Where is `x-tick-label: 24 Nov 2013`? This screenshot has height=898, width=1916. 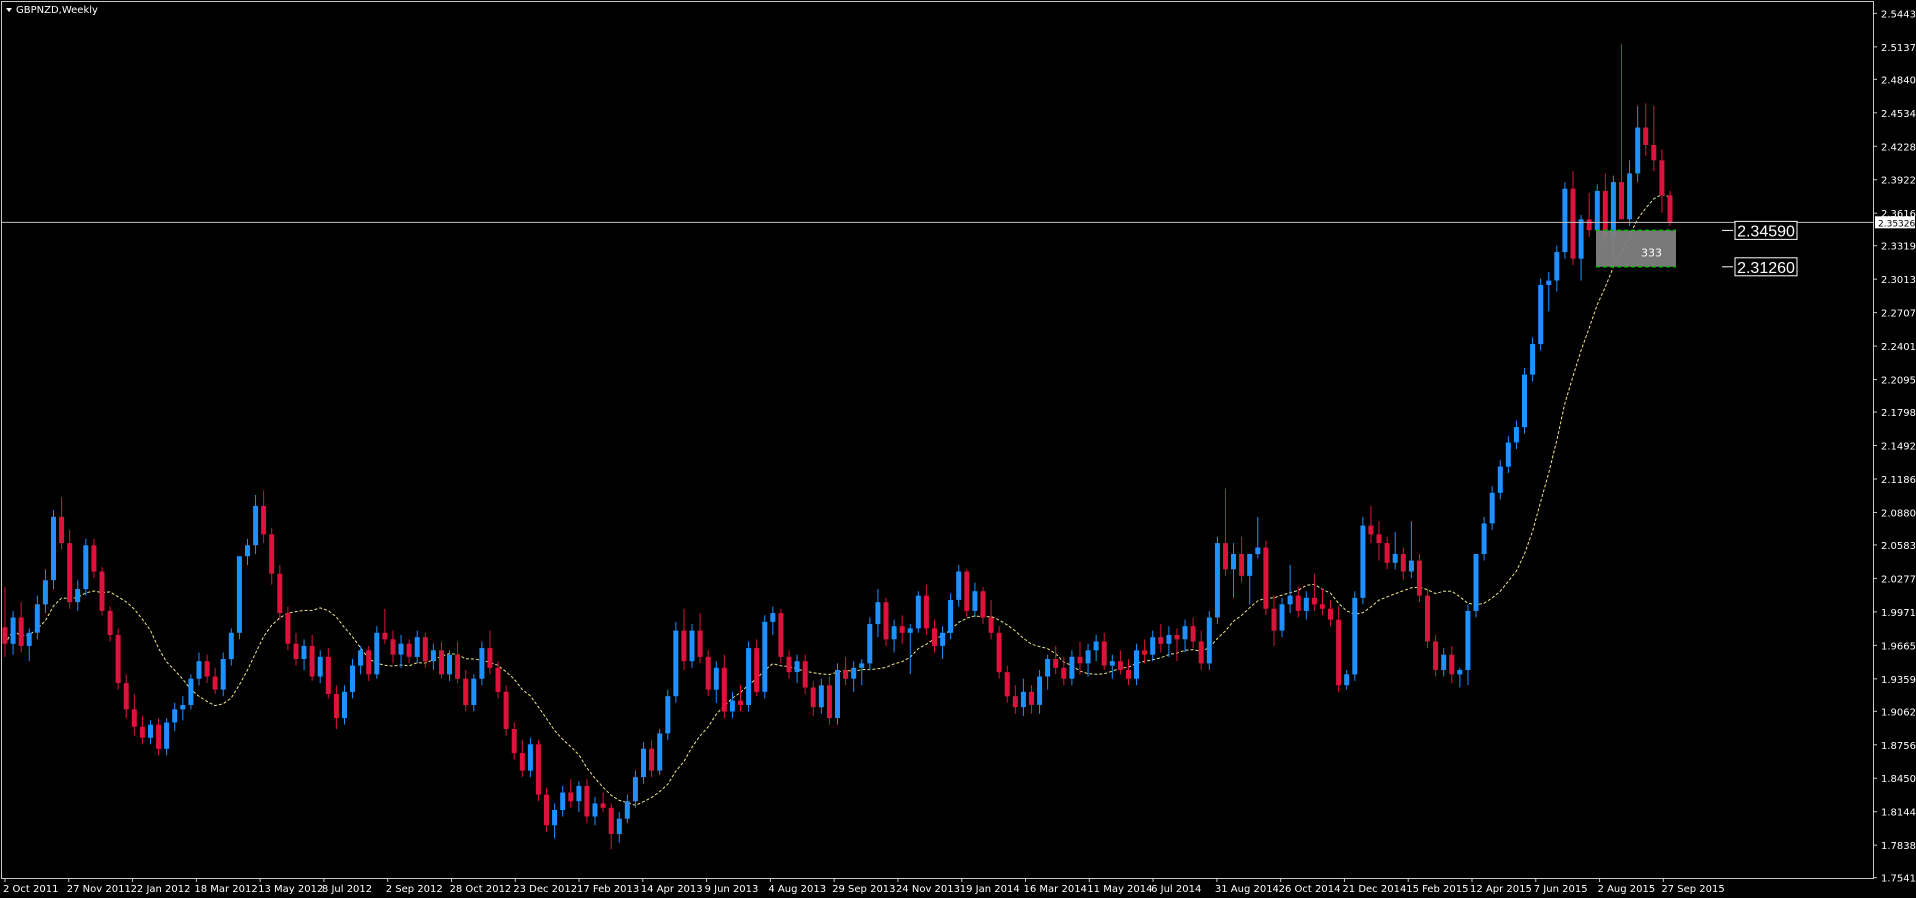
x-tick-label: 24 Nov 2013 is located at coordinates (928, 889).